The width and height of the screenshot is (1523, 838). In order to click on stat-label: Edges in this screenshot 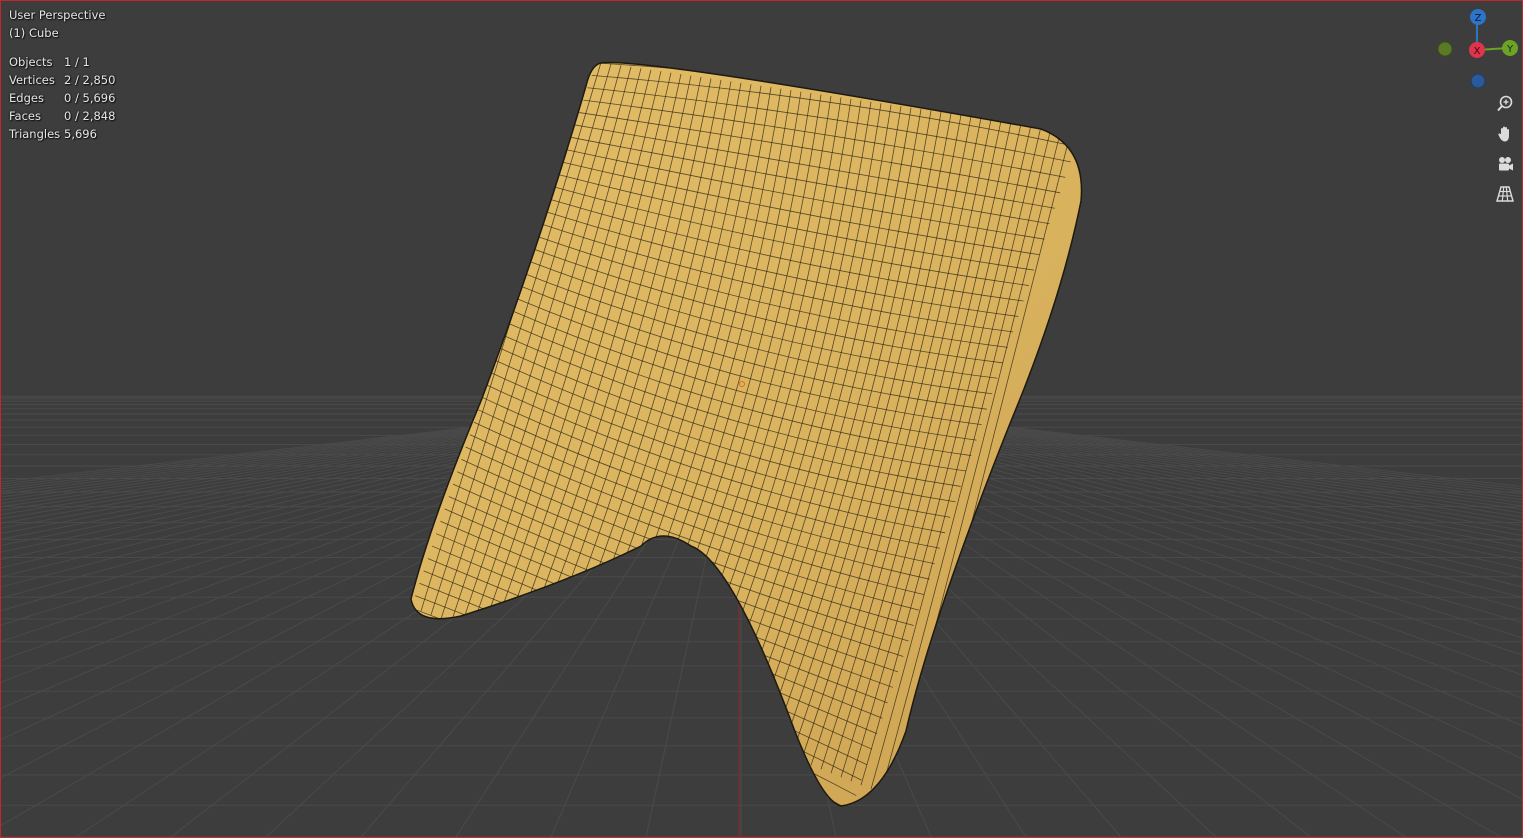, I will do `click(26, 98)`.